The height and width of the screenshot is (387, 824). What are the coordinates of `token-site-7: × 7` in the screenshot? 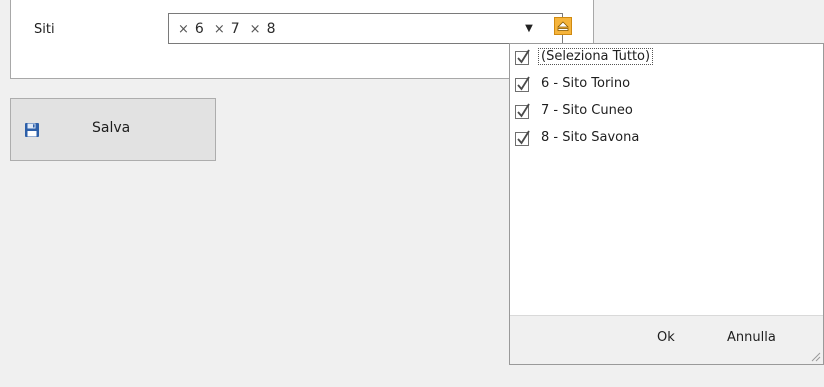 It's located at (227, 29).